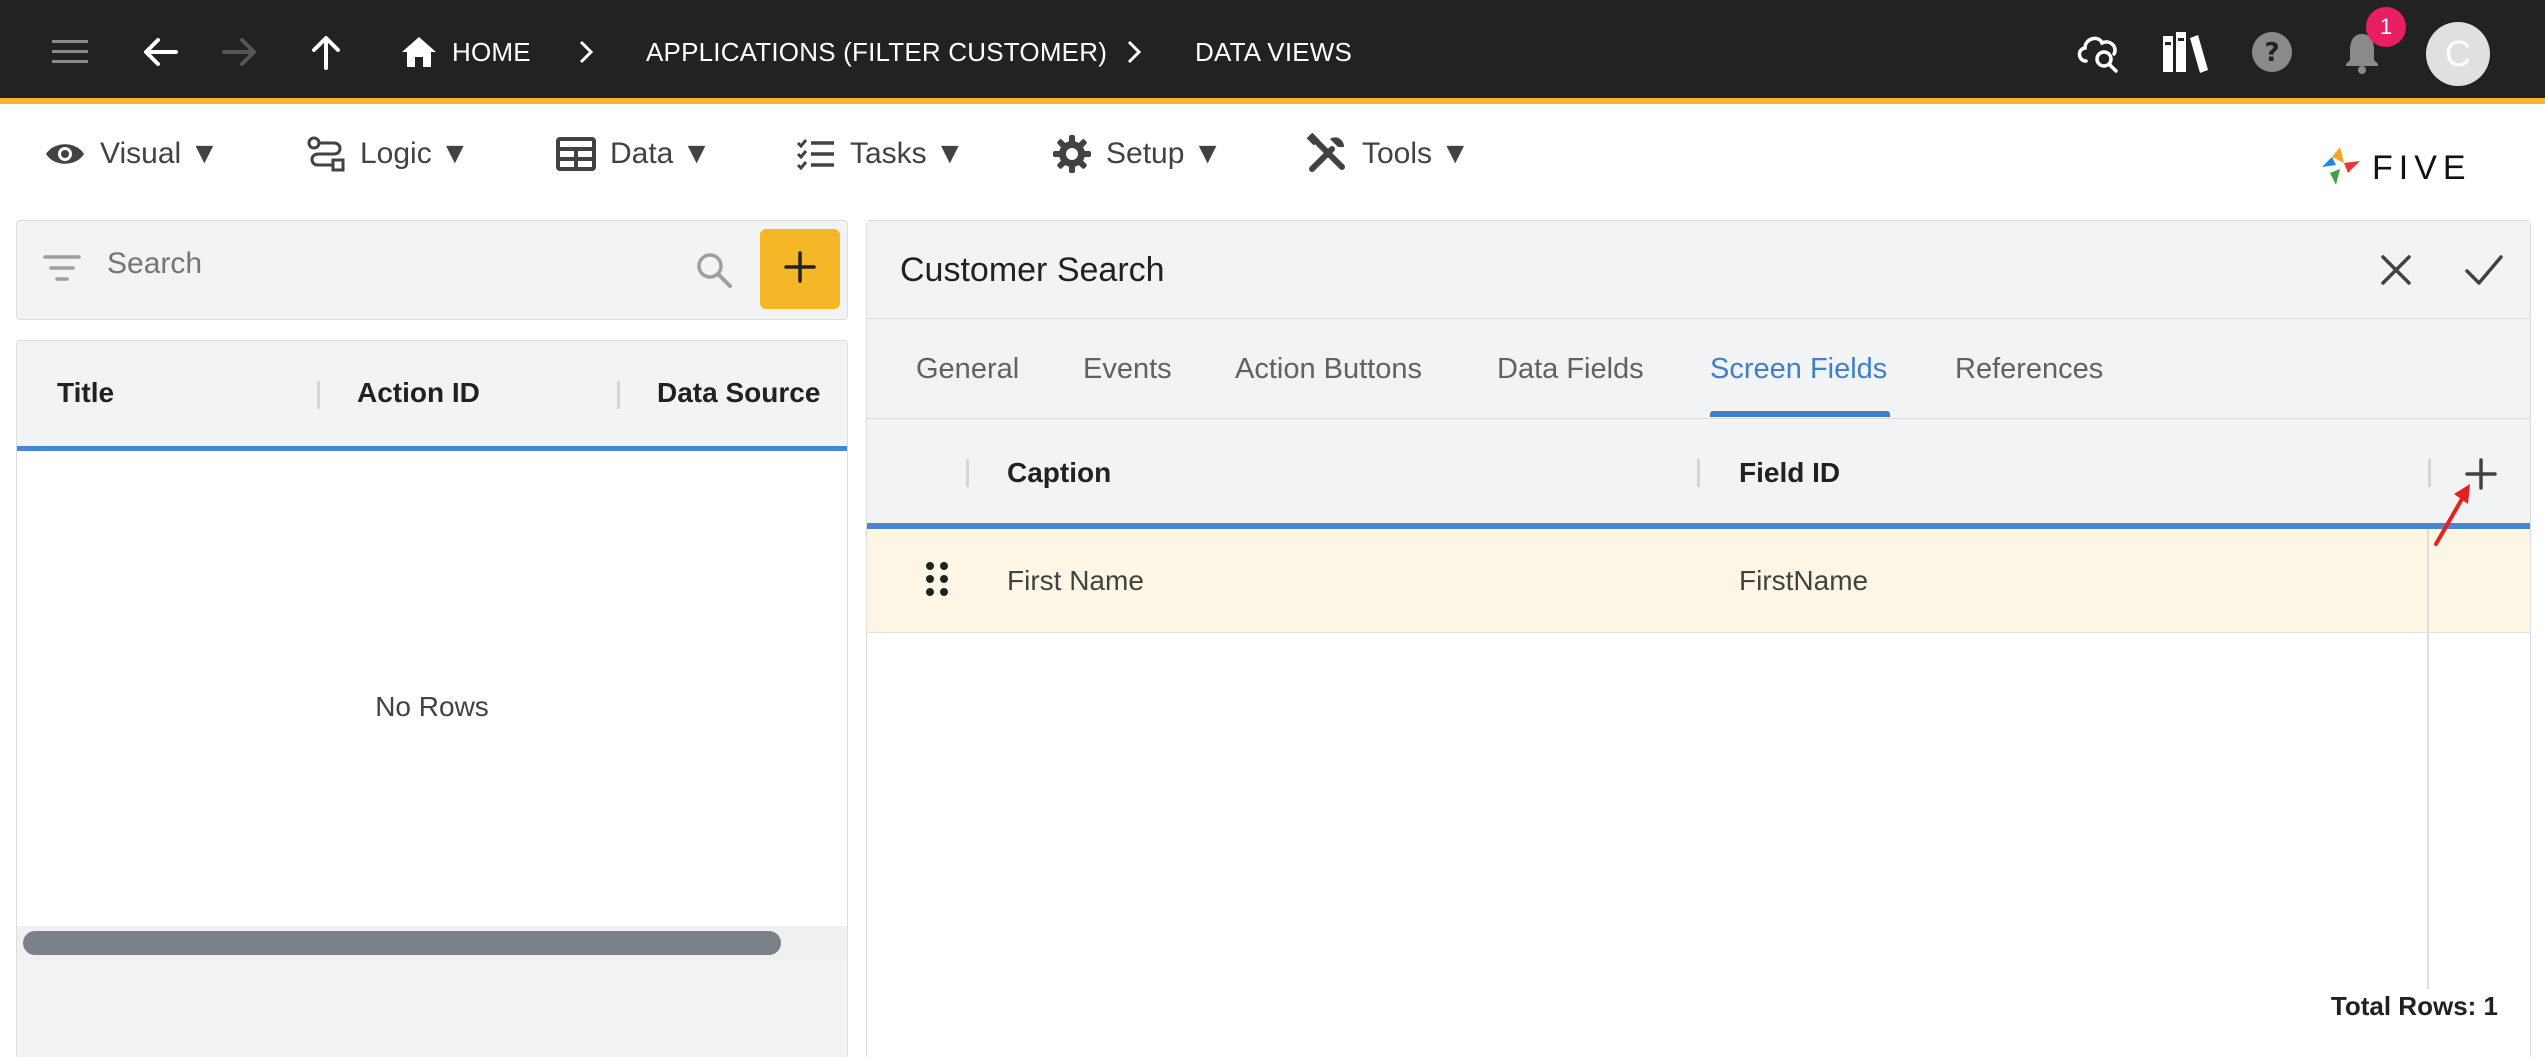 This screenshot has height=1057, width=2545. I want to click on plus-icon, so click(800, 269).